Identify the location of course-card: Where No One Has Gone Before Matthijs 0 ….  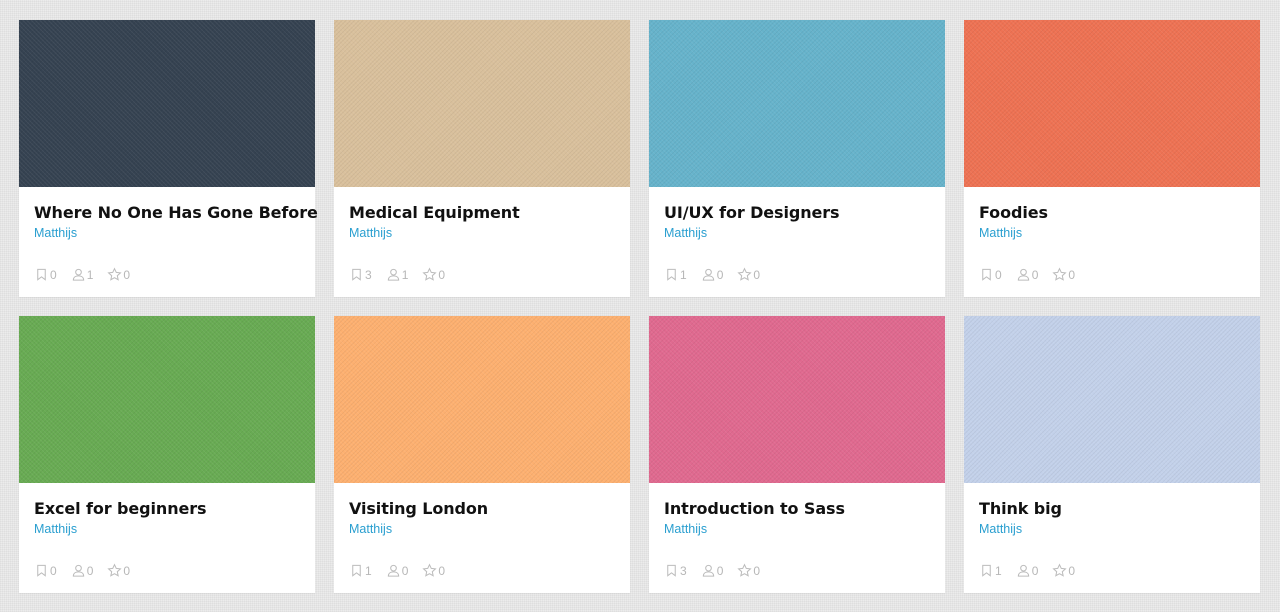
(168, 158).